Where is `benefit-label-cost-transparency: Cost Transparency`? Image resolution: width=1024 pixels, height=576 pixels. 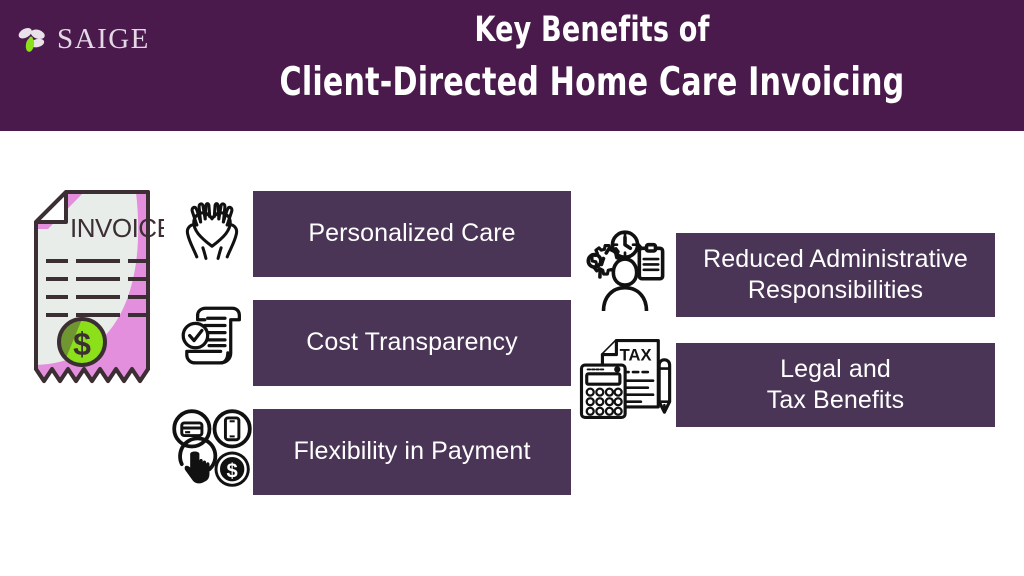 benefit-label-cost-transparency: Cost Transparency is located at coordinates (412, 342).